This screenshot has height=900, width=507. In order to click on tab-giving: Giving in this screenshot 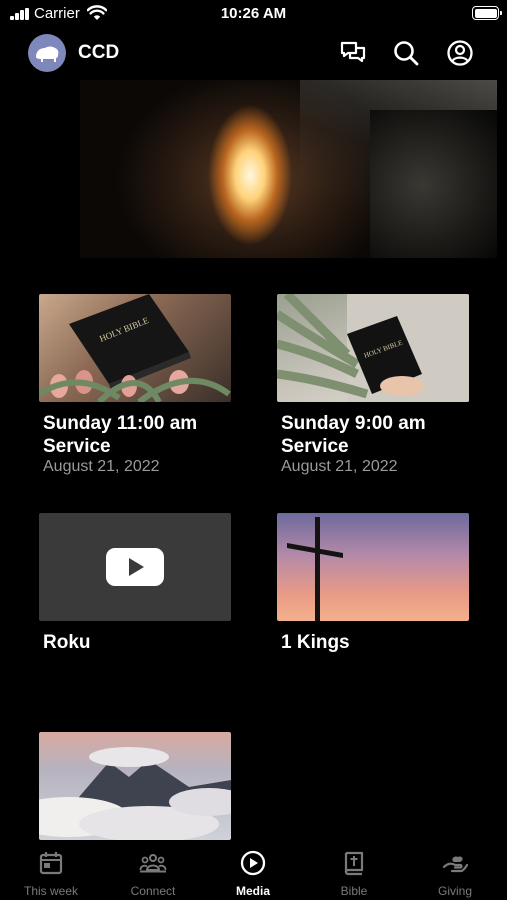, I will do `click(455, 871)`.